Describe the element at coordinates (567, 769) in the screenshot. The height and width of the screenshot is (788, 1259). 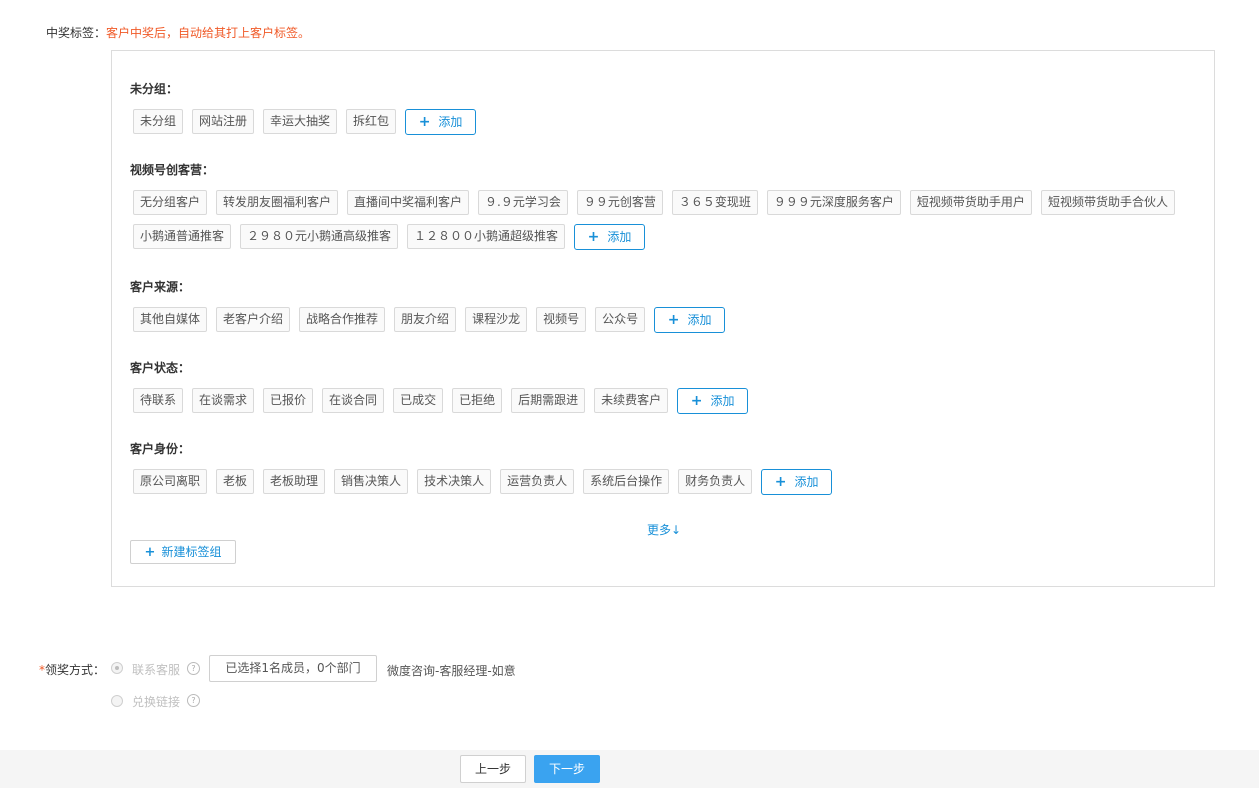
I see `next-step-button: 下一步` at that location.